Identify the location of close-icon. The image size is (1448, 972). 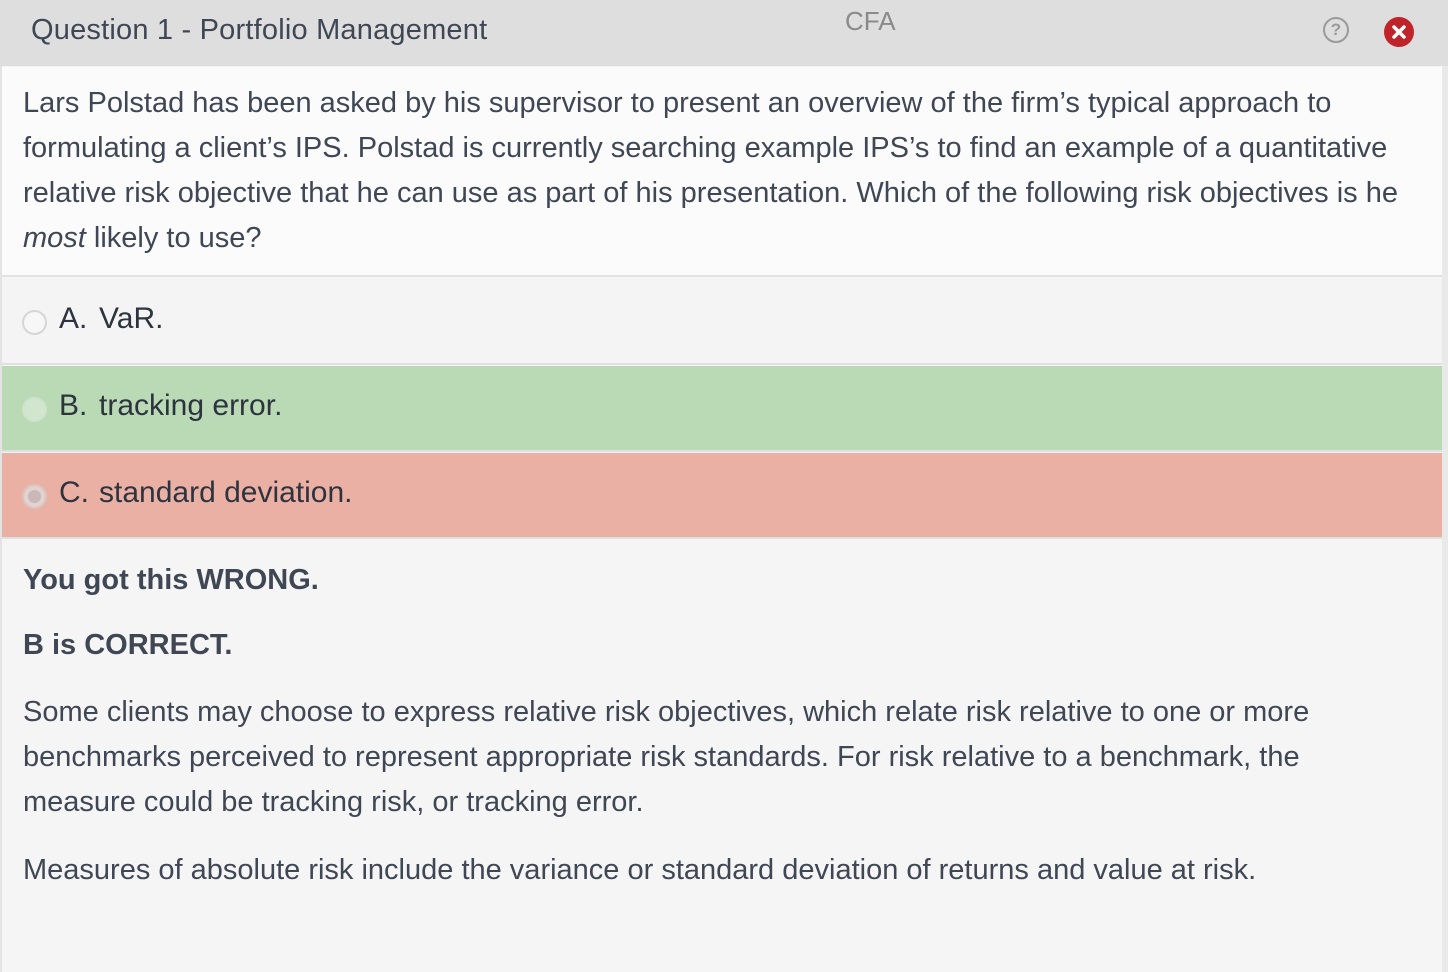
(1399, 32).